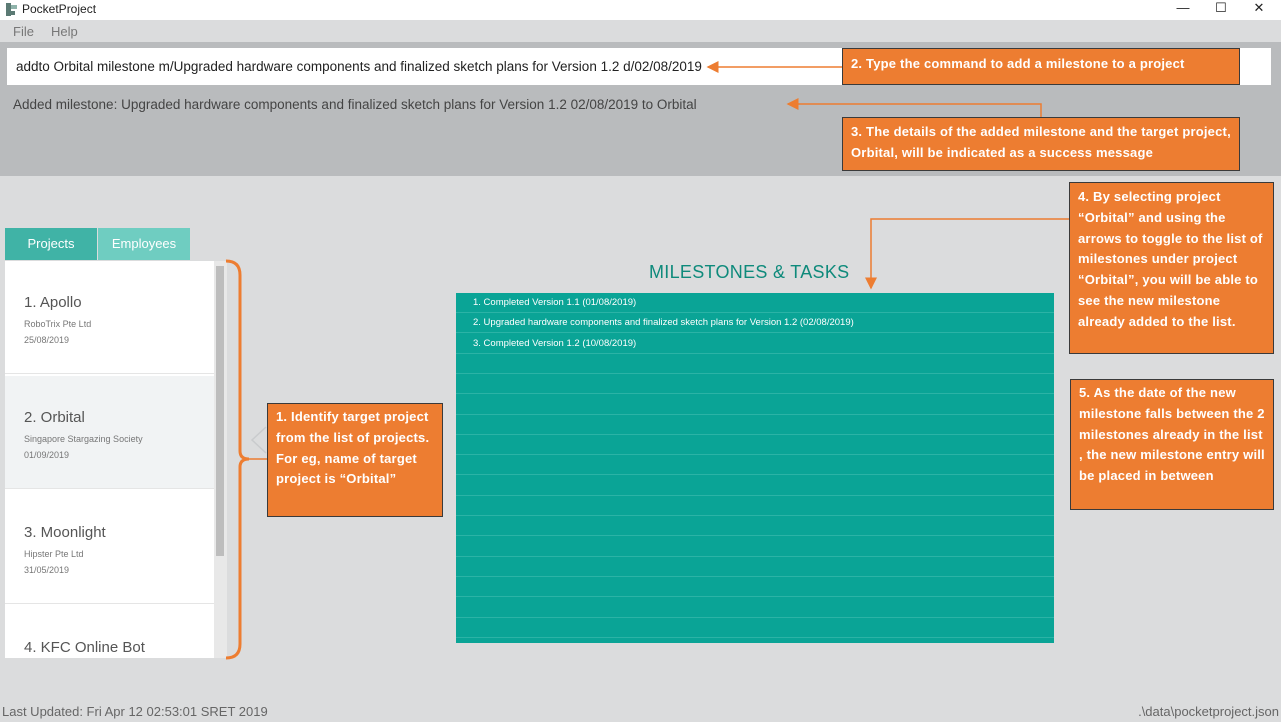 This screenshot has height=722, width=1281. What do you see at coordinates (23, 31) in the screenshot?
I see `menu-file: File` at bounding box center [23, 31].